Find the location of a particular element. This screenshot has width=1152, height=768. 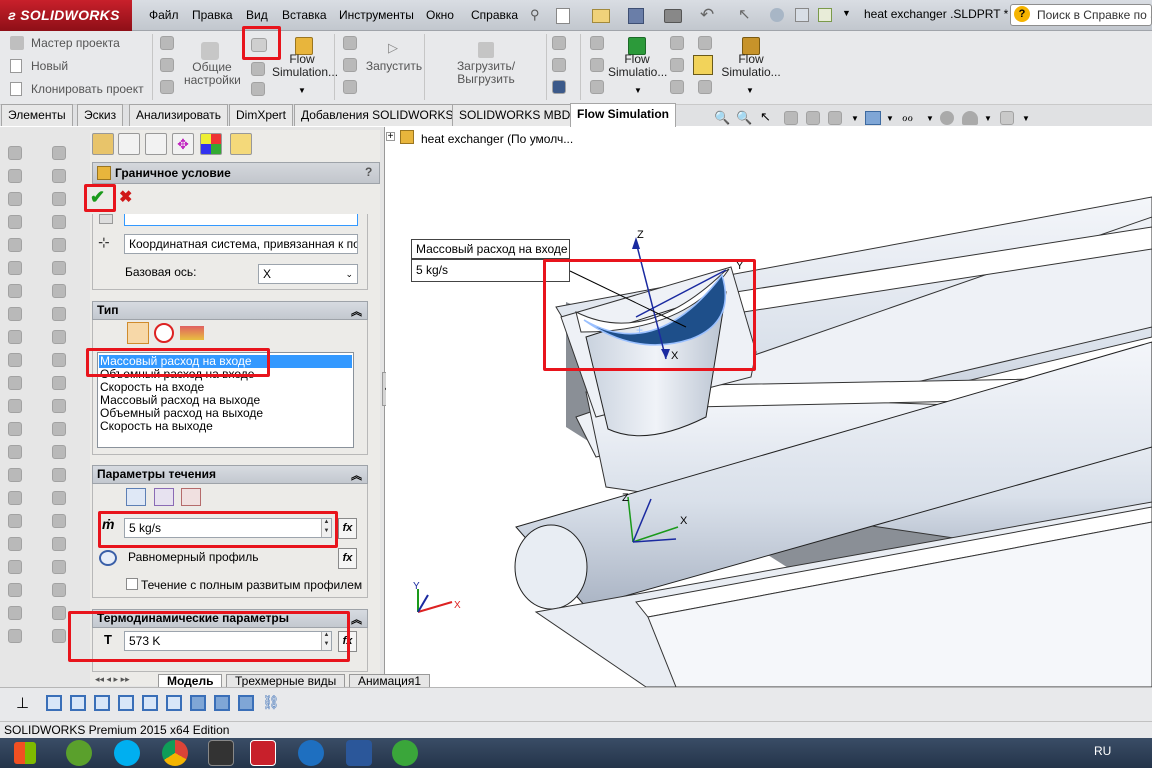

language-indicator: RU is located at coordinates (1102, 751).